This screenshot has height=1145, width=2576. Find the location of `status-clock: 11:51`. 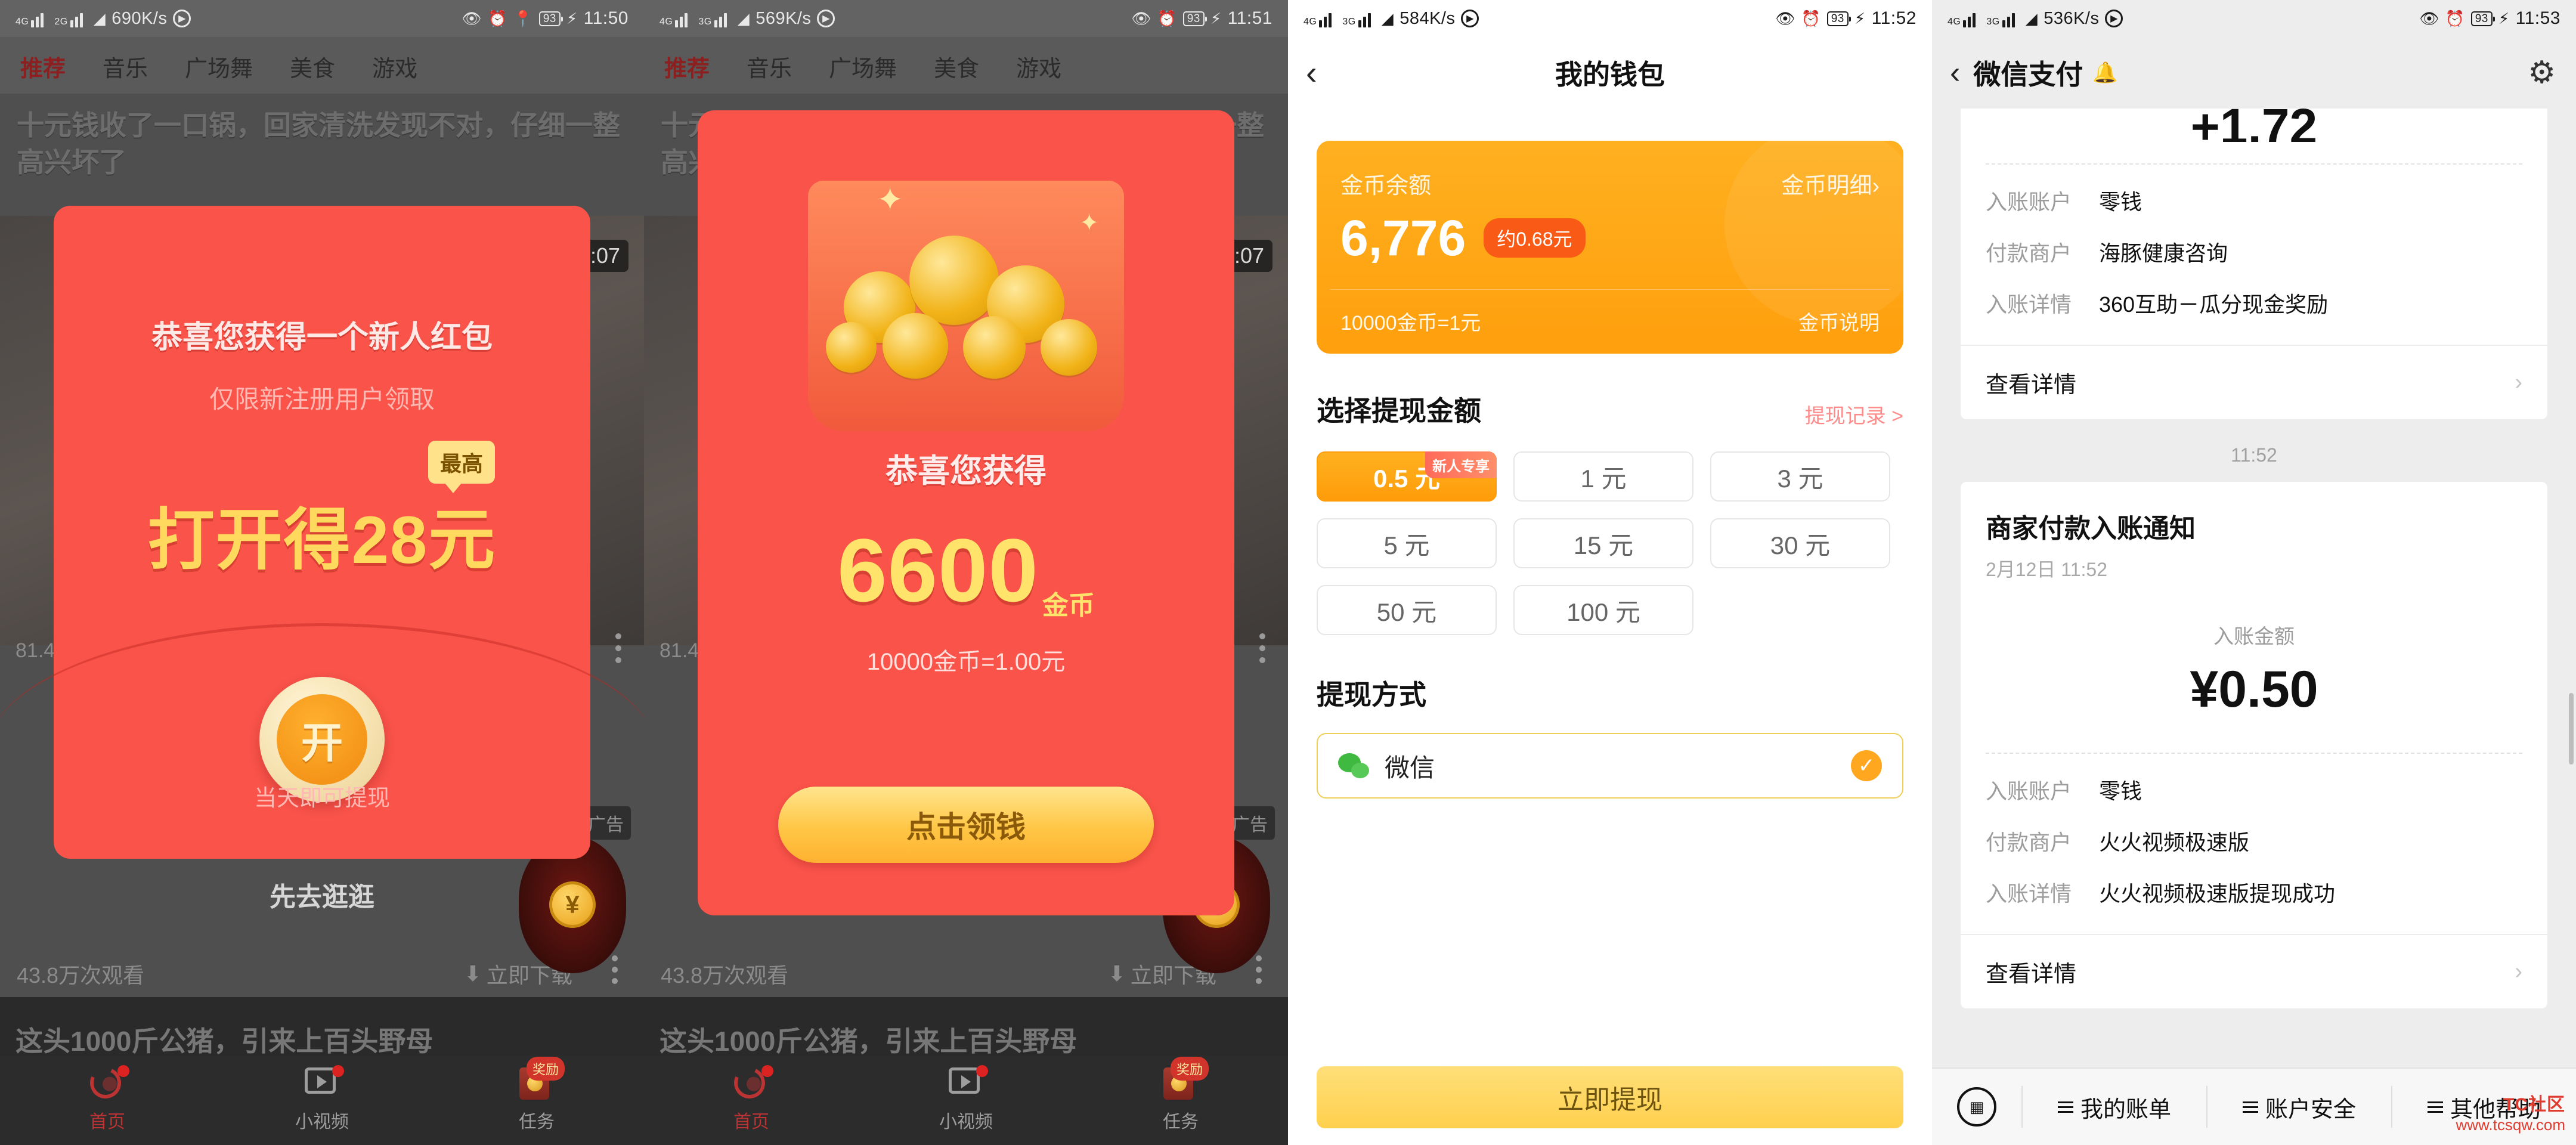

status-clock: 11:51 is located at coordinates (1249, 18).